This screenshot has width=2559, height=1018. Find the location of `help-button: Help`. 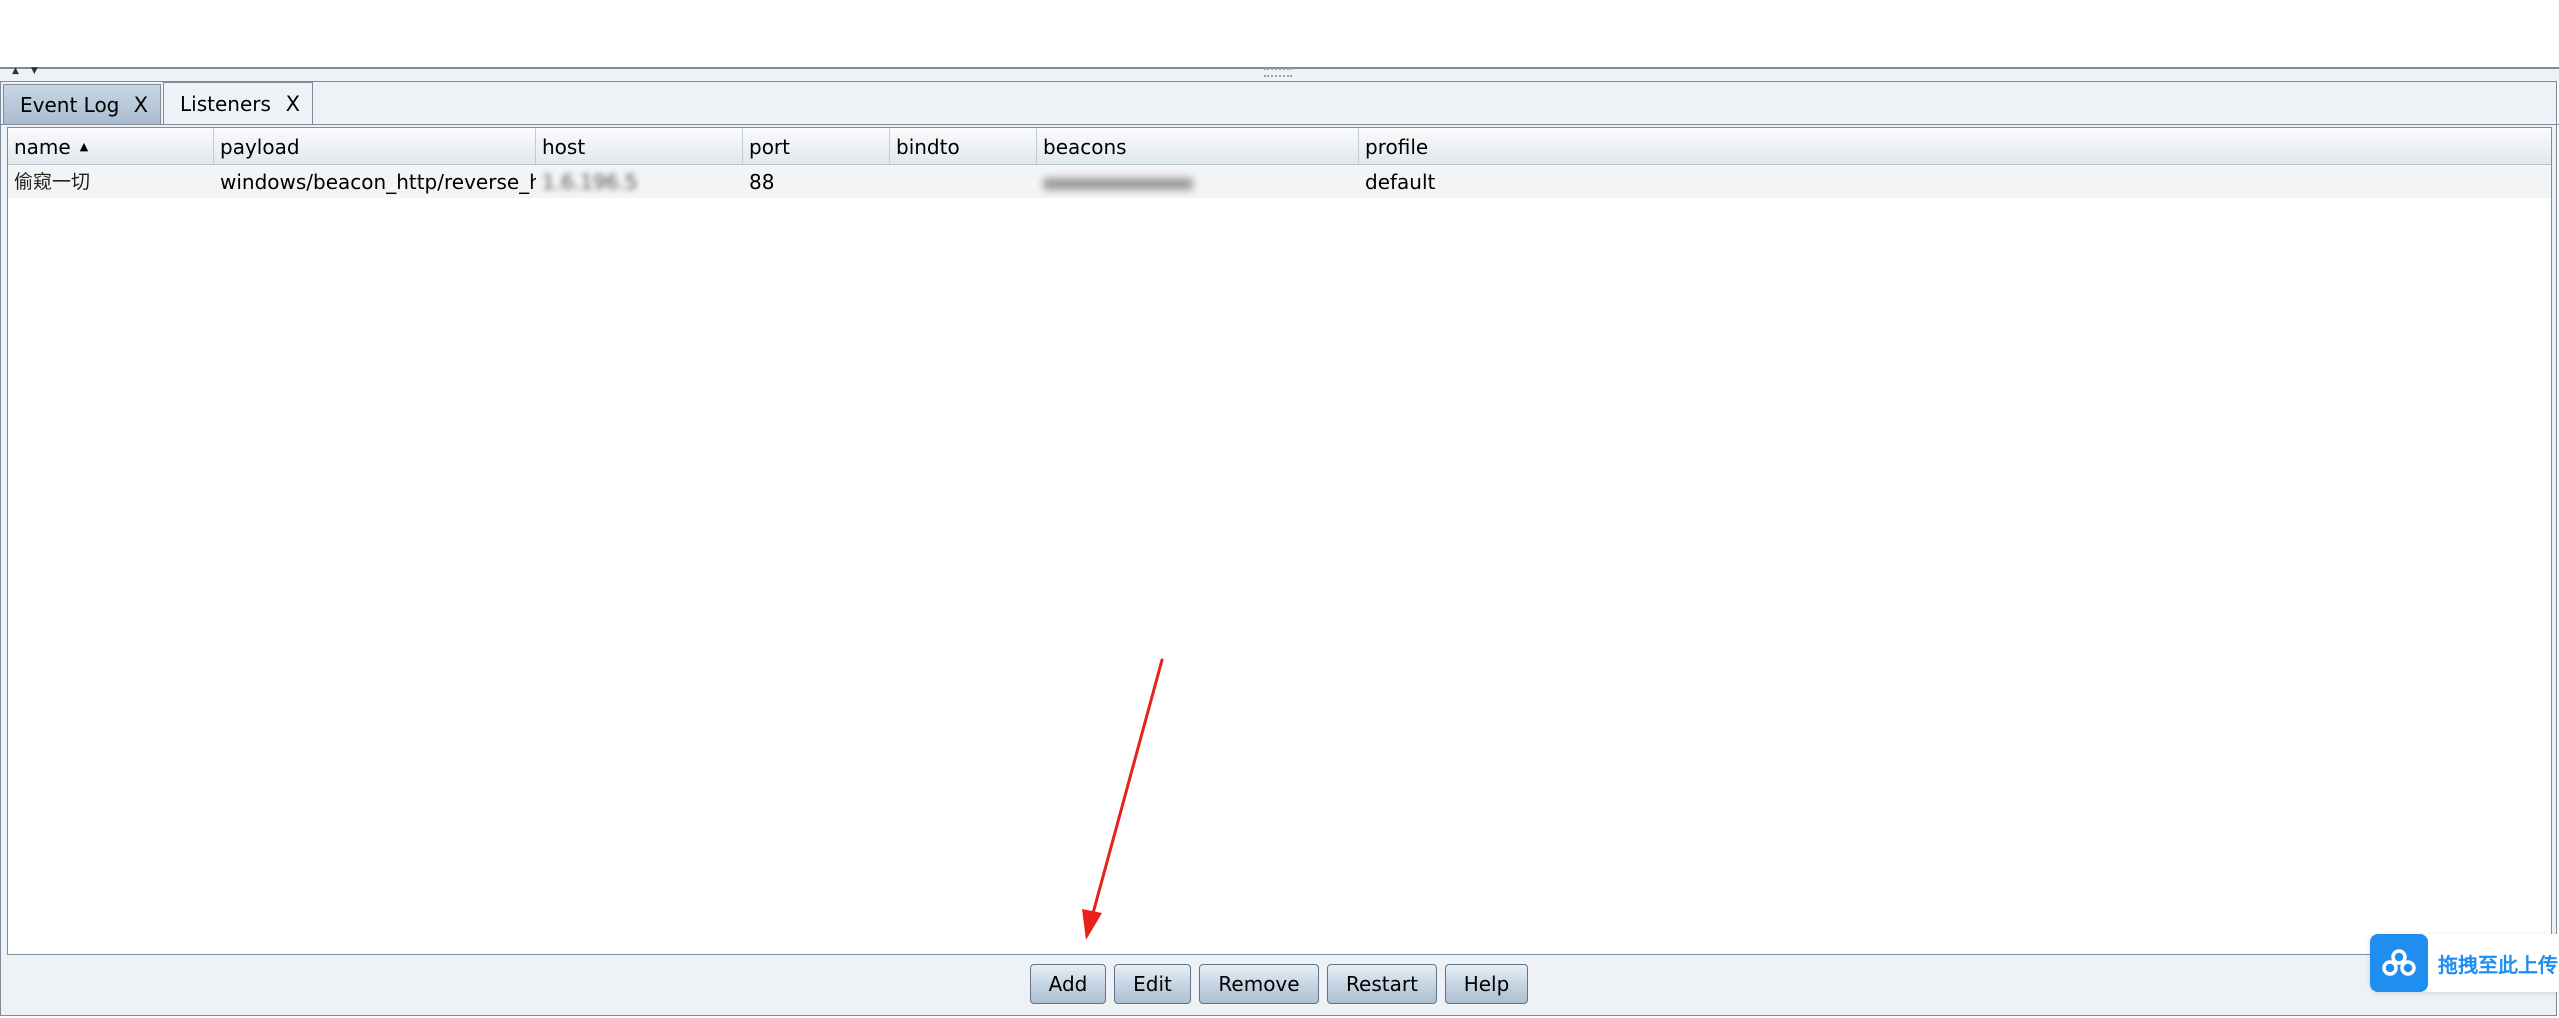

help-button: Help is located at coordinates (1486, 984).